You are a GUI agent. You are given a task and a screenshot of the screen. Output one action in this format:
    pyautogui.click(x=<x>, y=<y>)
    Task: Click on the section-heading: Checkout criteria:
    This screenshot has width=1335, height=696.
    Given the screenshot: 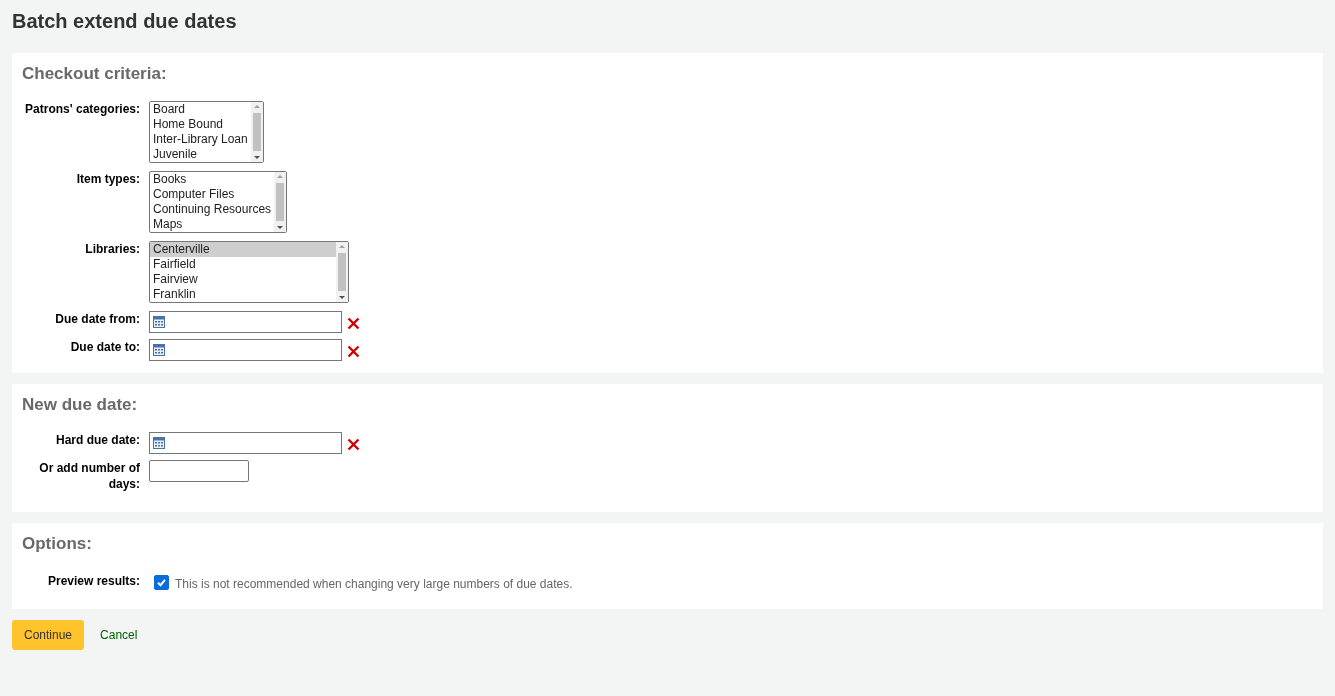 What is the action you would take?
    pyautogui.click(x=95, y=74)
    